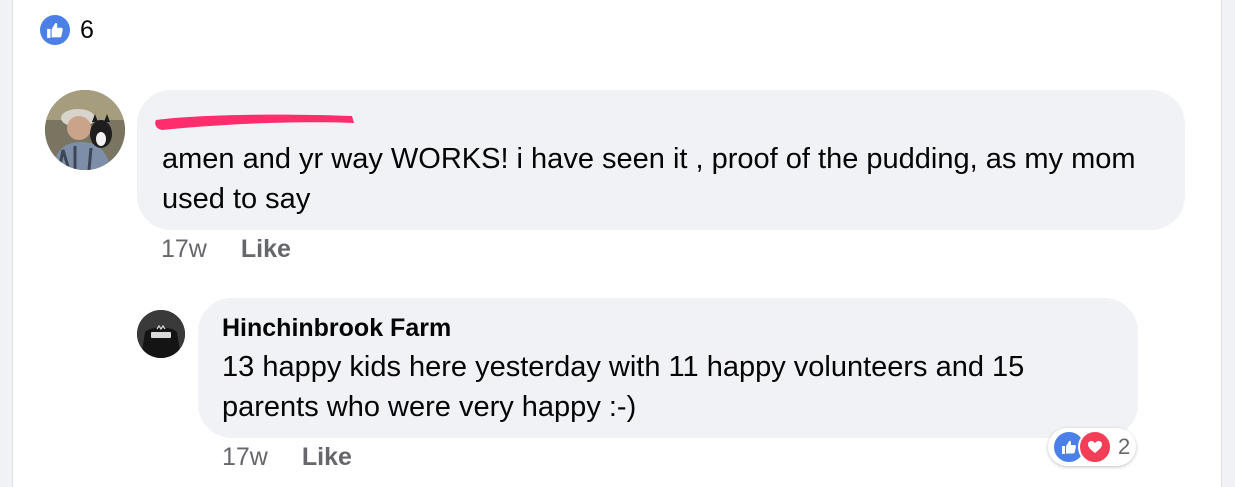 The image size is (1235, 487). Describe the element at coordinates (254, 121) in the screenshot. I see `redacted-author-name` at that location.